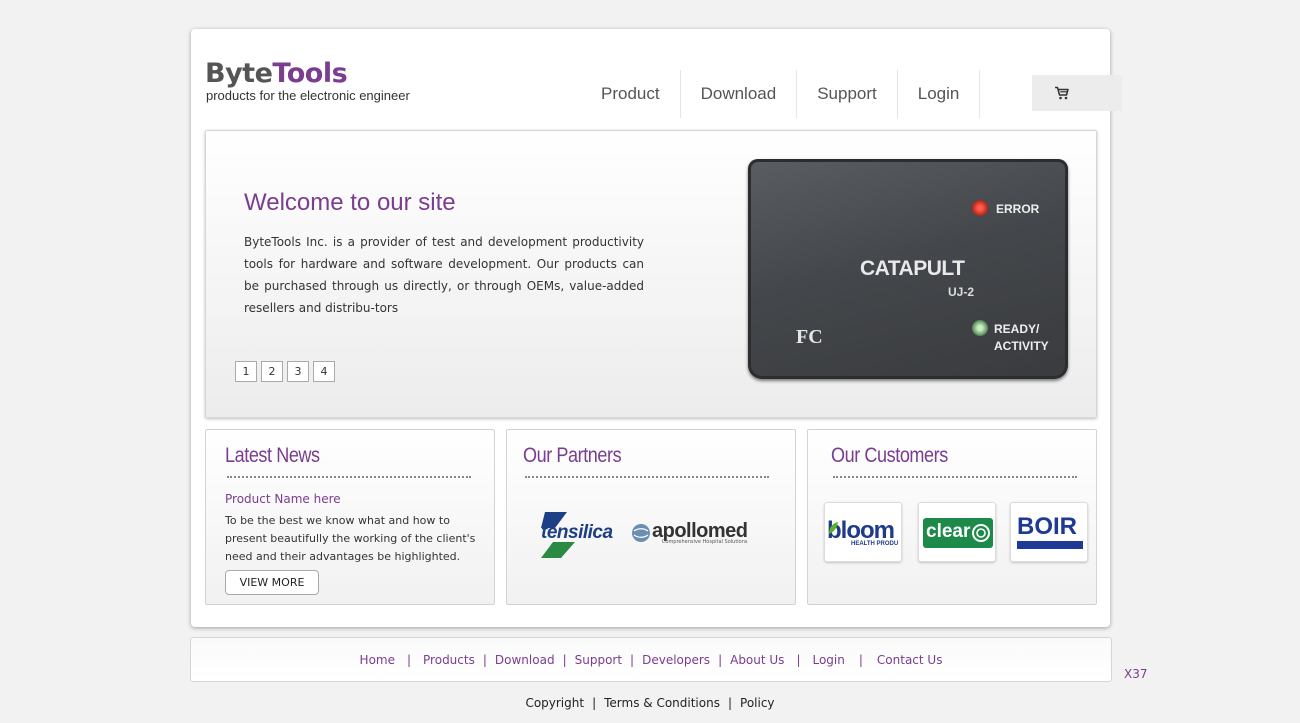  Describe the element at coordinates (980, 208) in the screenshot. I see `error-led-icon` at that location.